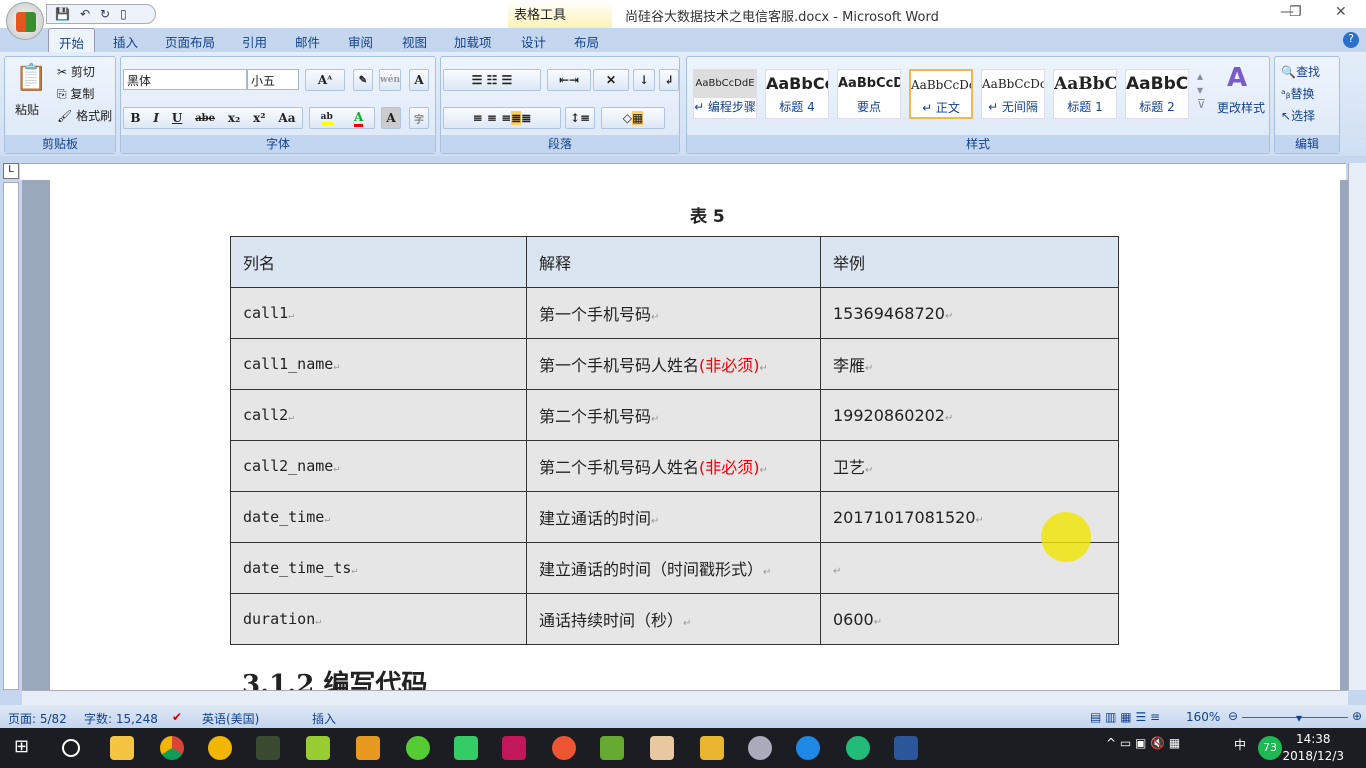 This screenshot has width=1366, height=768. What do you see at coordinates (230, 718) in the screenshot?
I see `language: 英语(美国)` at bounding box center [230, 718].